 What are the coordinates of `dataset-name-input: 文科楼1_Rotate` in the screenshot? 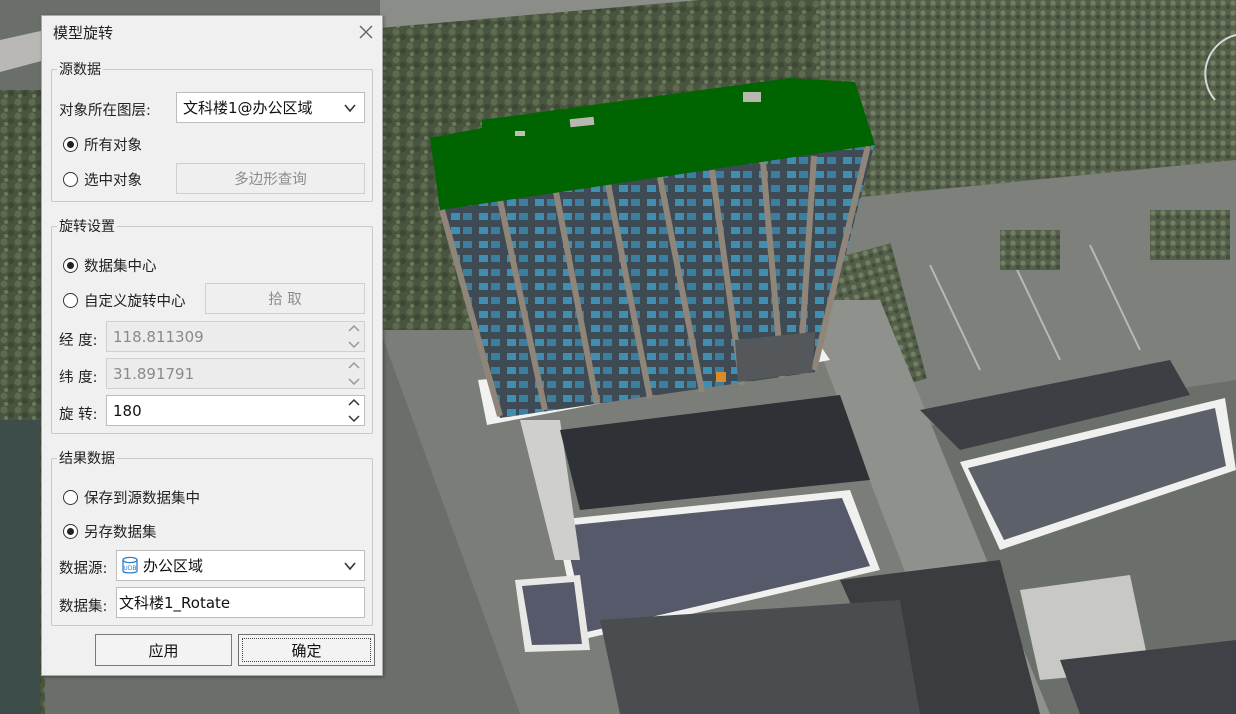 It's located at (240, 602).